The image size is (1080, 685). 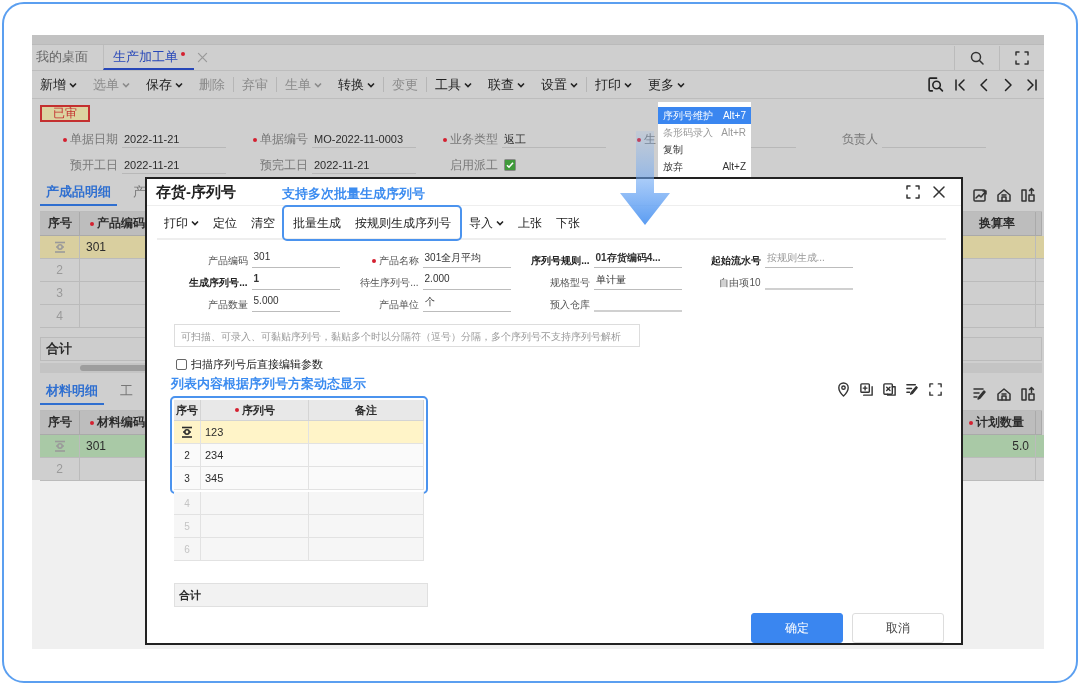 What do you see at coordinates (466, 303) in the screenshot?
I see `text-field: 个` at bounding box center [466, 303].